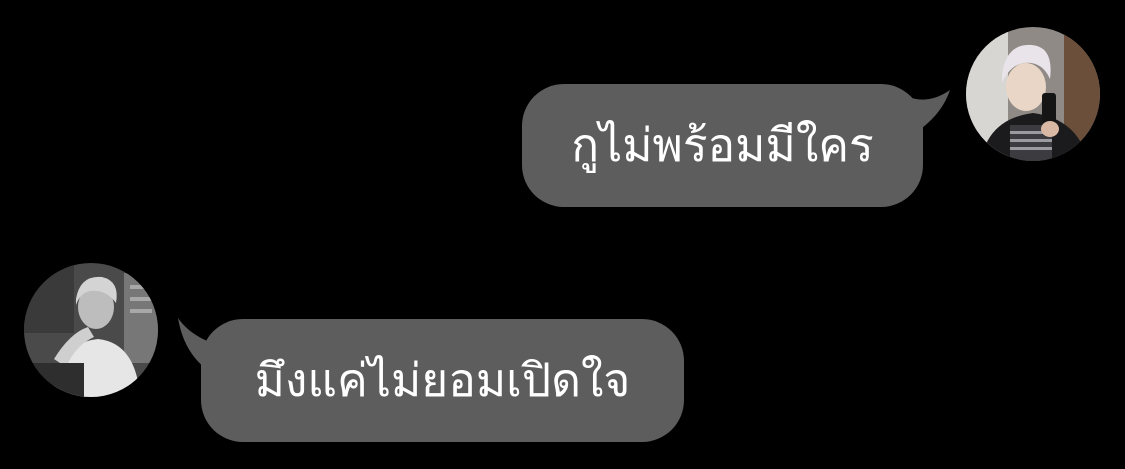 The image size is (1125, 469). I want to click on message-bubble-outgoing: กูไม่พร้อมมีใคร, so click(722, 145).